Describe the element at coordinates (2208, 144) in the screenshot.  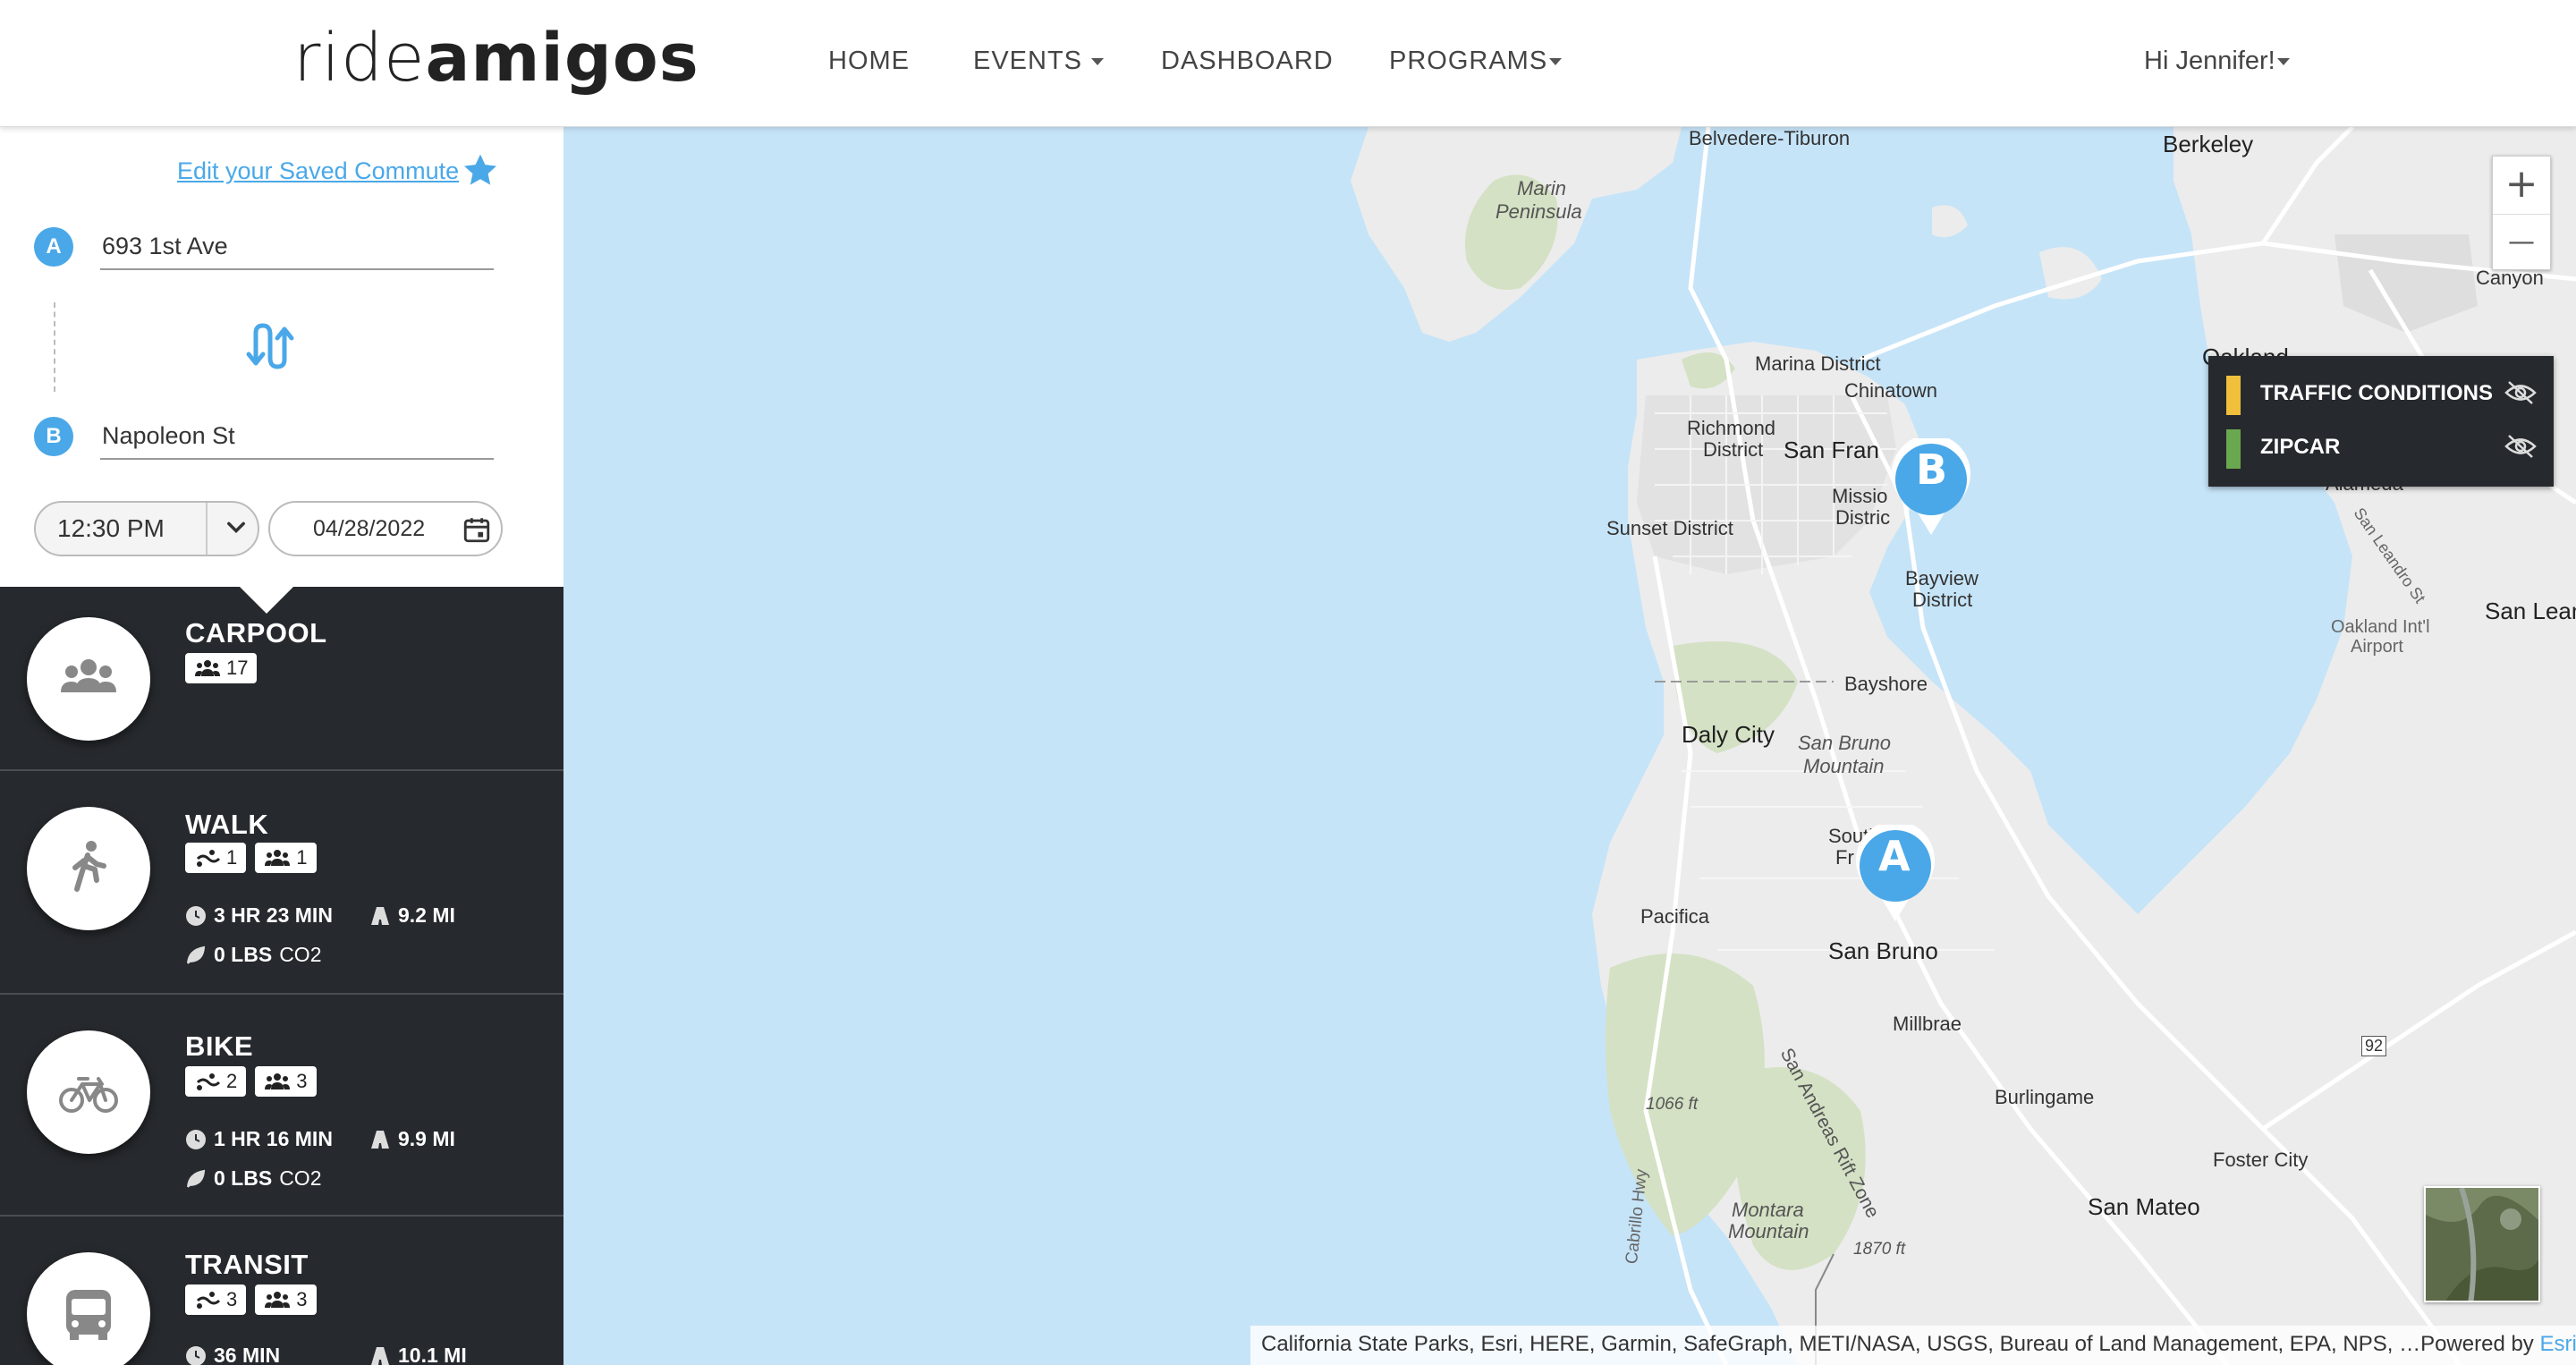
I see `map-label: Berkeley` at that location.